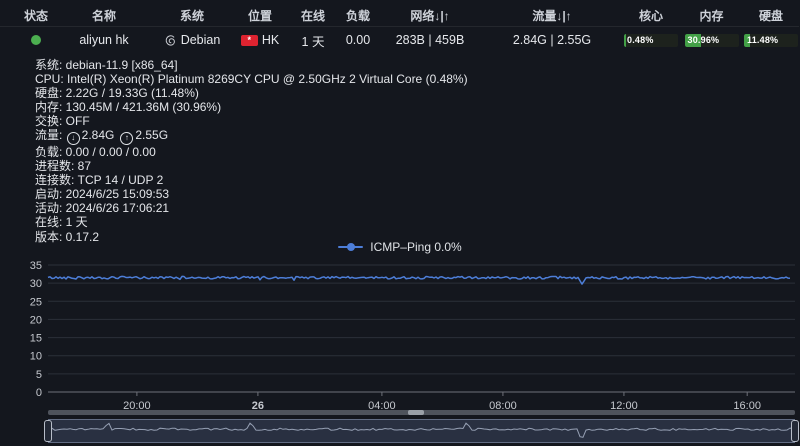  Describe the element at coordinates (770, 16) in the screenshot. I see `header-disk: 硬盘` at that location.